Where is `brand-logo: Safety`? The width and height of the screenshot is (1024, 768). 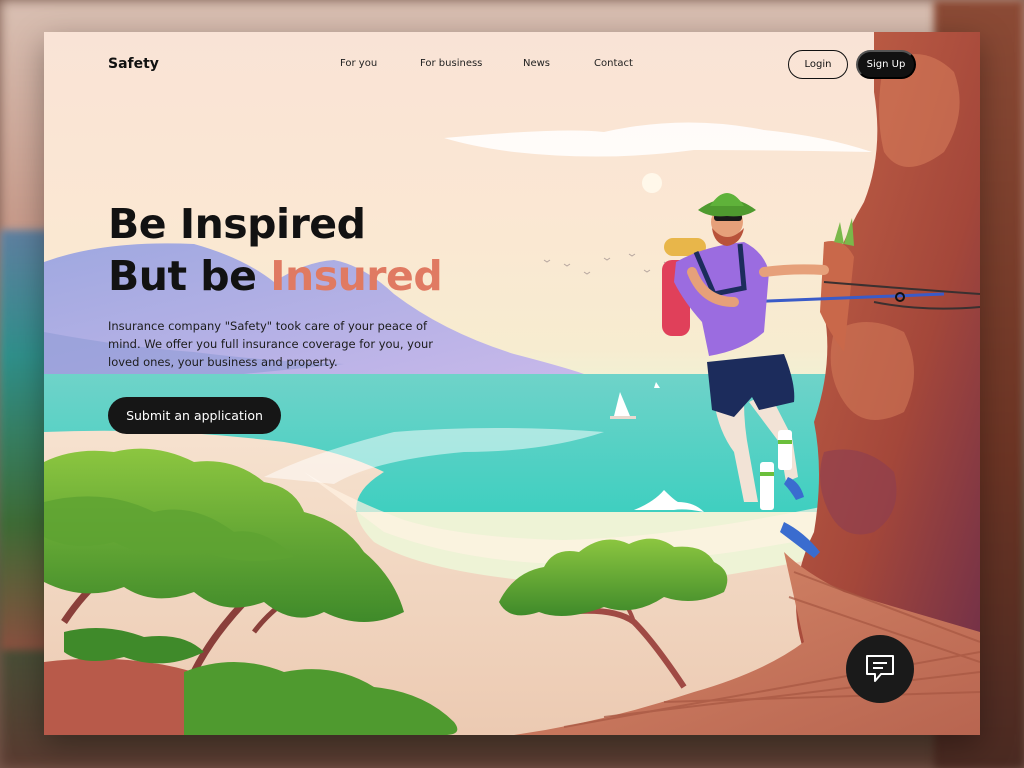 brand-logo: Safety is located at coordinates (133, 64).